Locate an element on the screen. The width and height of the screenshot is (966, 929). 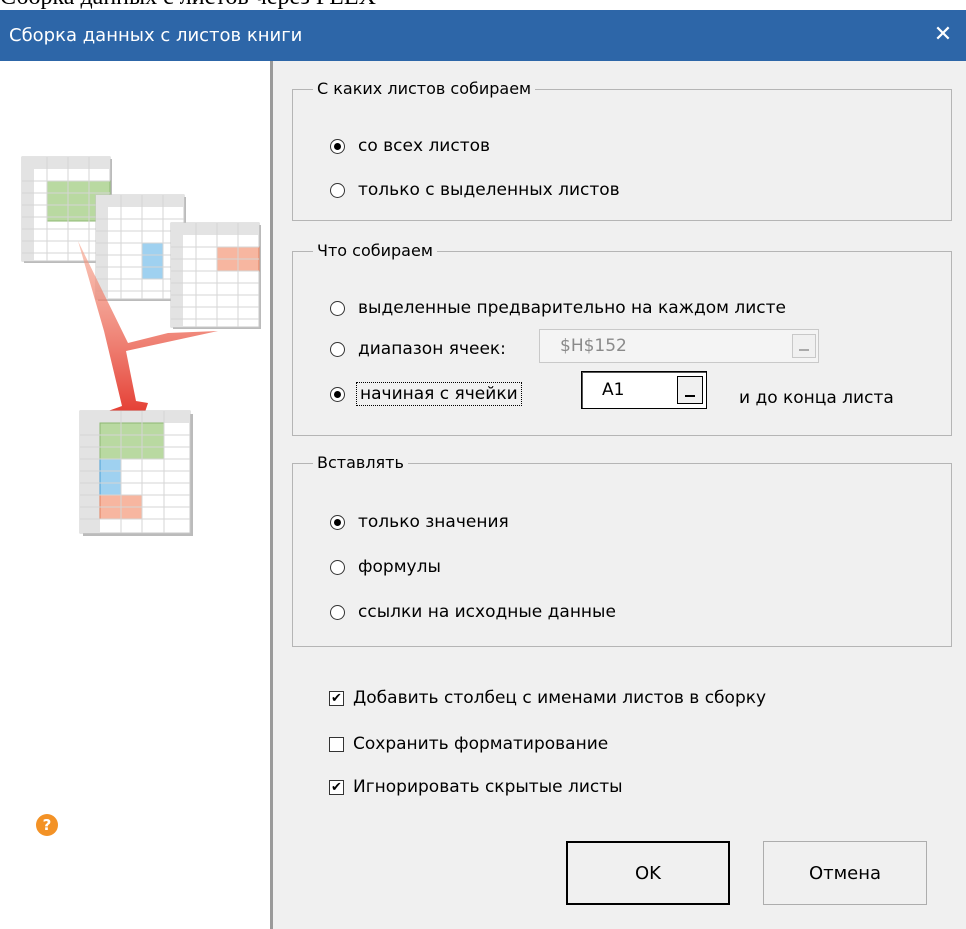
to-end-label: и до конца листа is located at coordinates (816, 398).